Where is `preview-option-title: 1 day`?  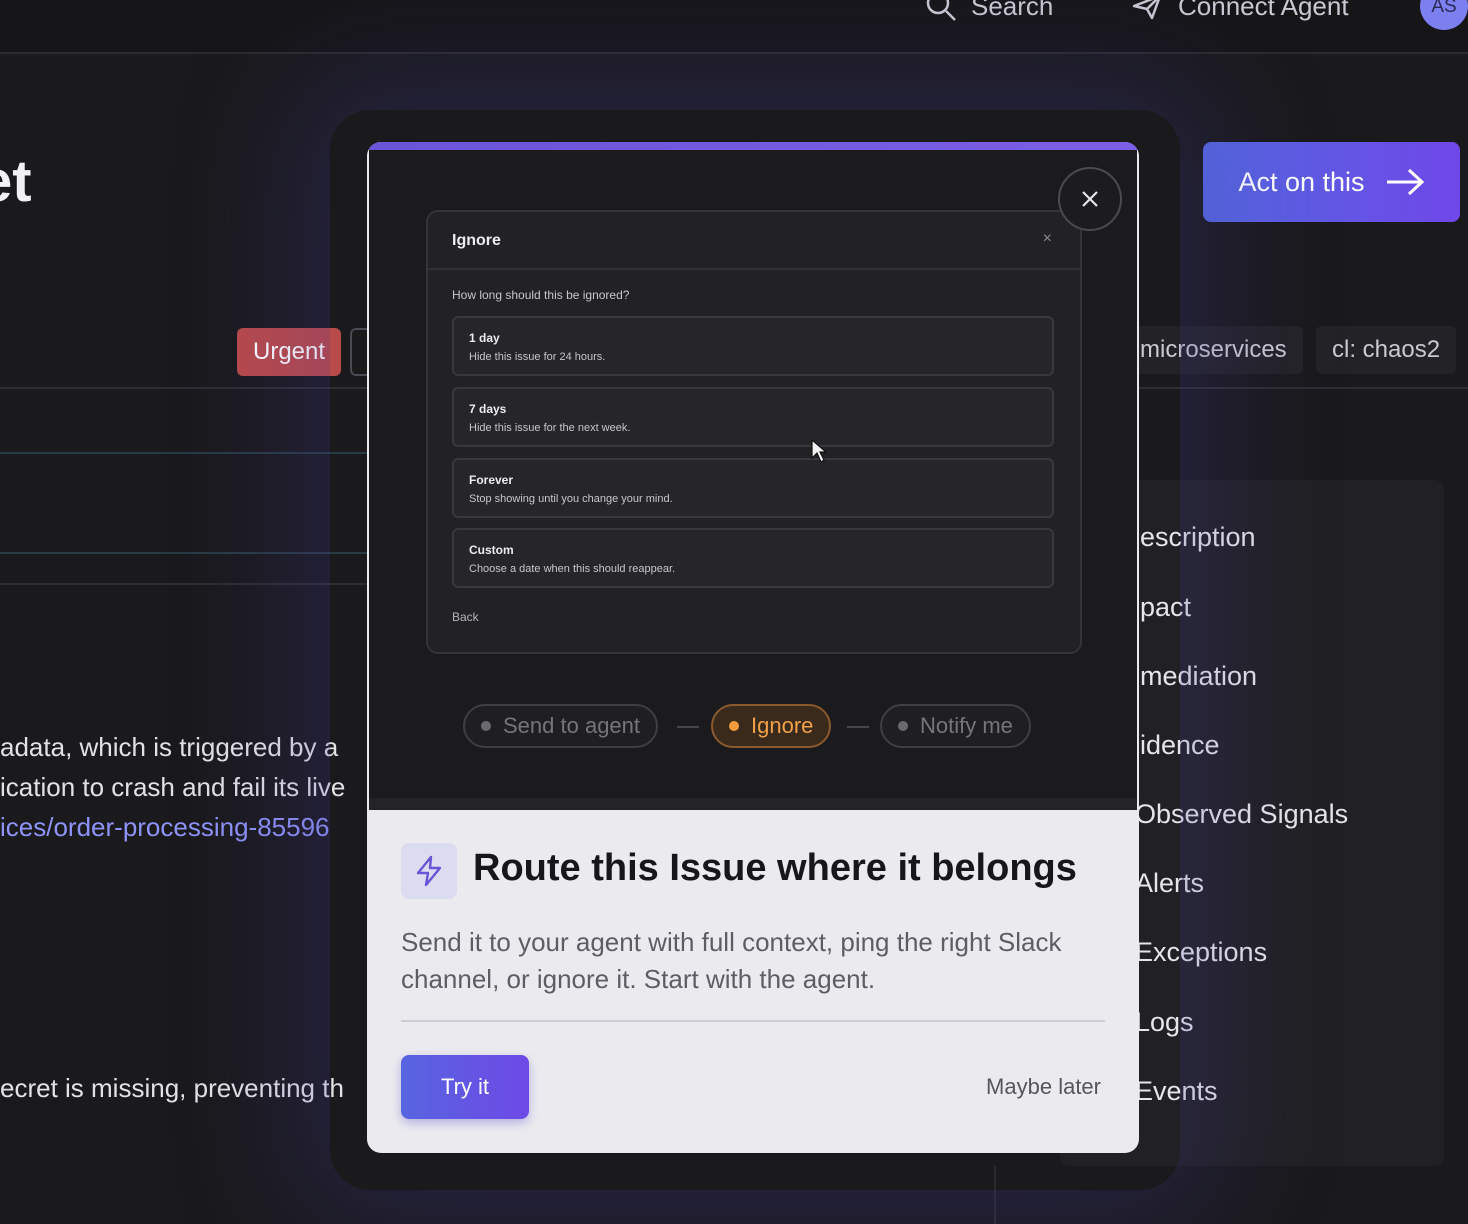
preview-option-title: 1 day is located at coordinates (484, 338).